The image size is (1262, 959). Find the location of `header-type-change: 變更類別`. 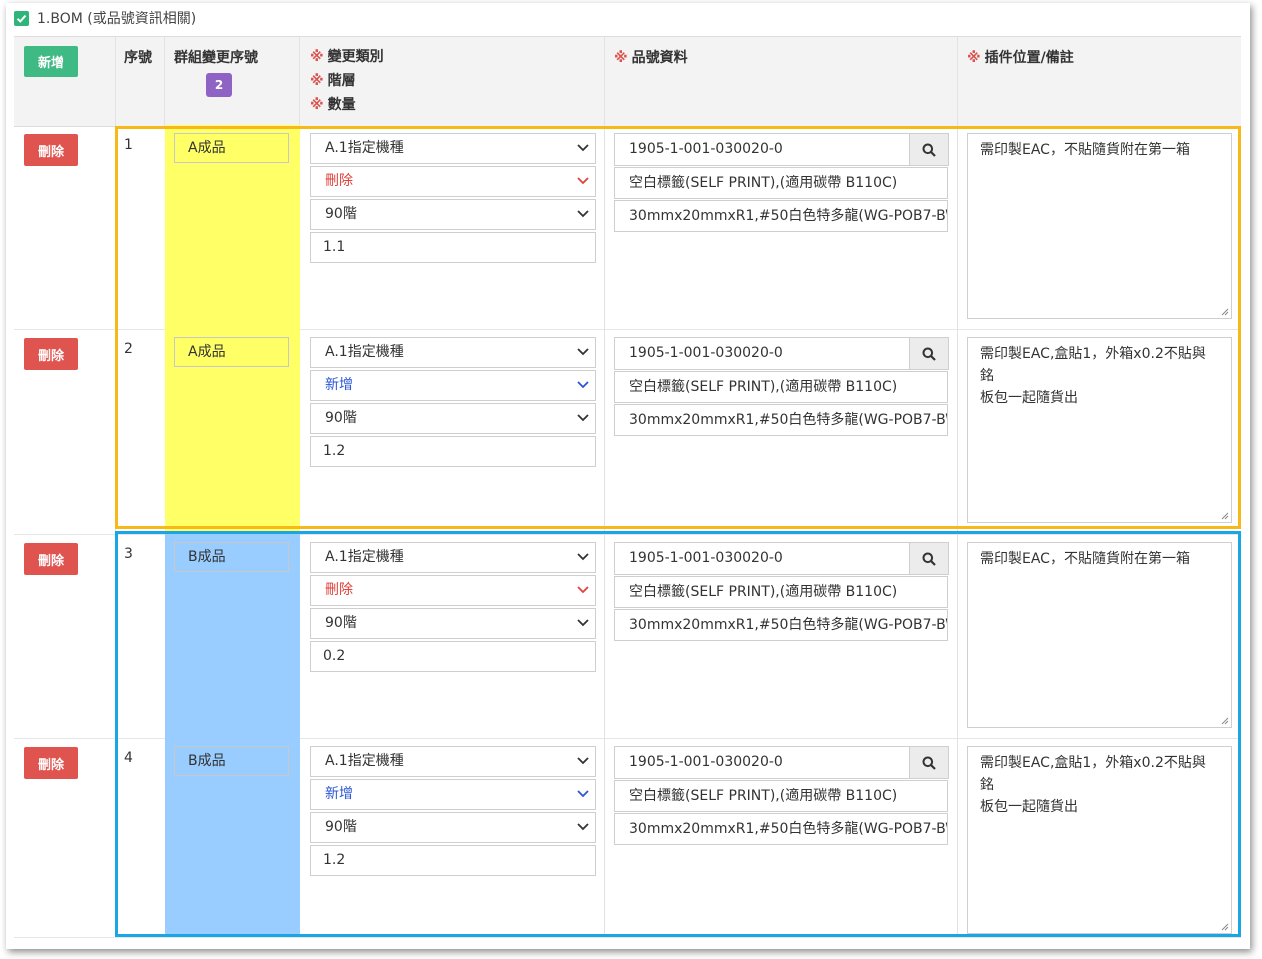

header-type-change: 變更類別 is located at coordinates (355, 57).